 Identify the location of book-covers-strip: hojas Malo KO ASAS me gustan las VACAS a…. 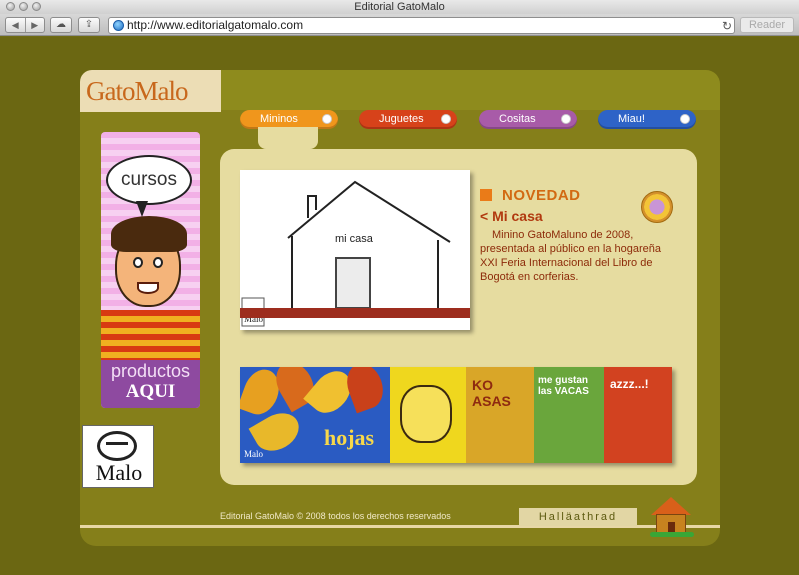
(456, 415).